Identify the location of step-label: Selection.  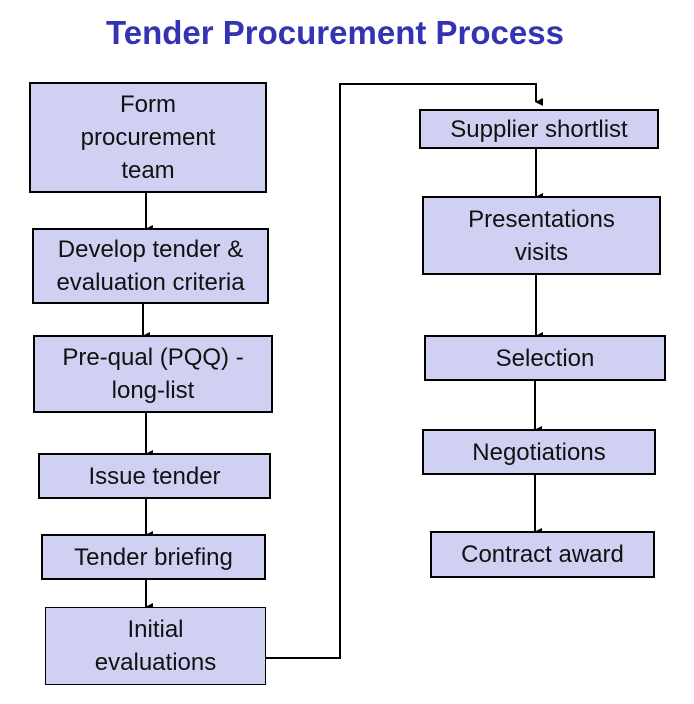
(545, 358).